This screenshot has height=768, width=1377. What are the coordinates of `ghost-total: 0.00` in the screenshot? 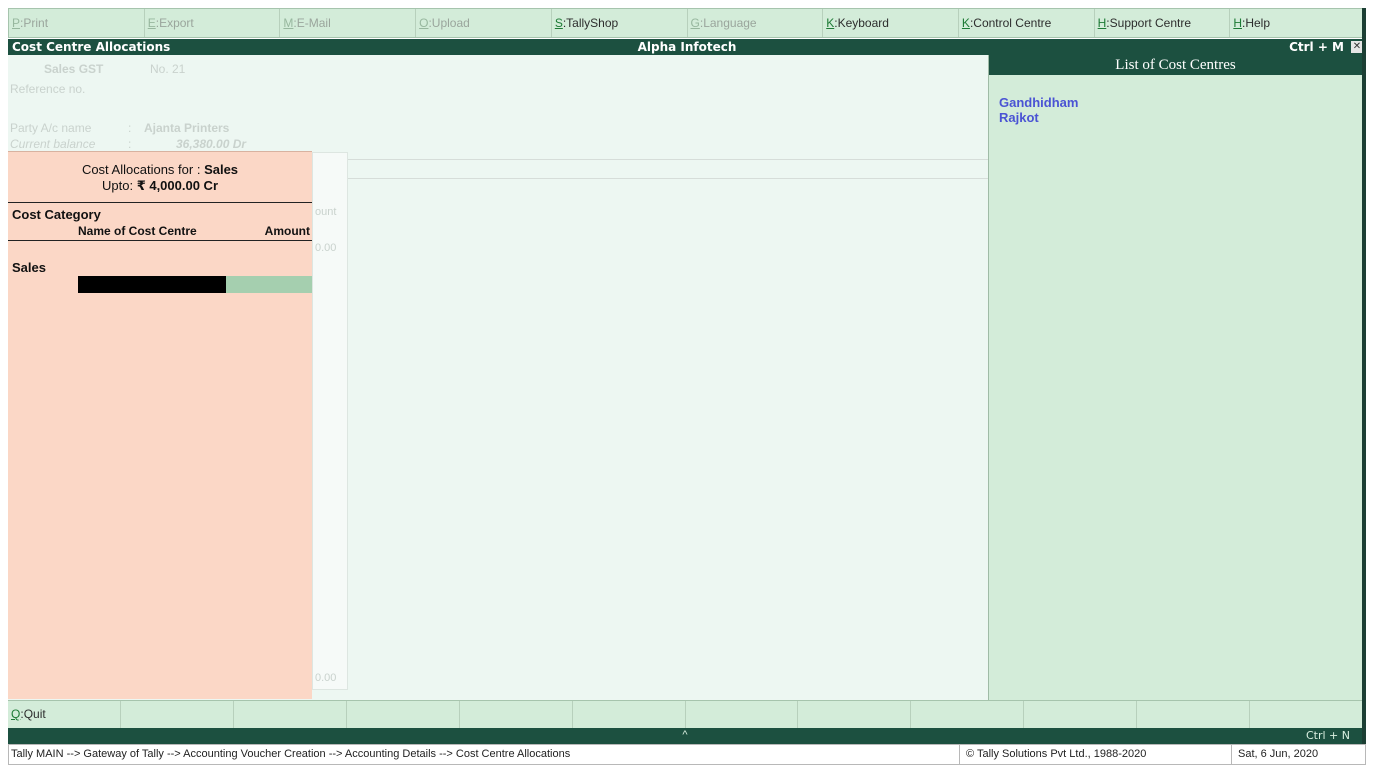 It's located at (326, 678).